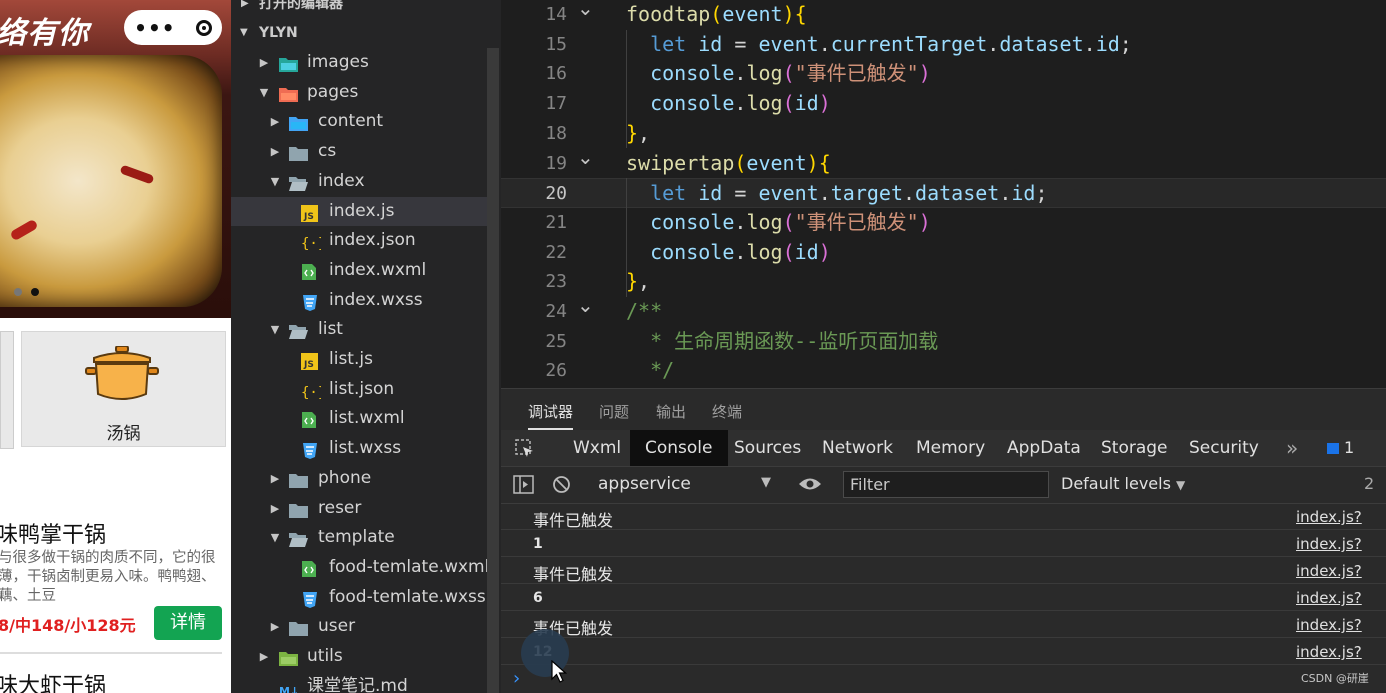 The image size is (1386, 693). Describe the element at coordinates (516, 678) in the screenshot. I see `console-prompt: ›` at that location.